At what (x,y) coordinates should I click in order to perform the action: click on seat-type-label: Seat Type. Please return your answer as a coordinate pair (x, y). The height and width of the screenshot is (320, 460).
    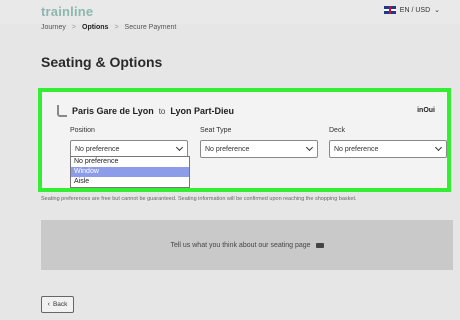
    Looking at the image, I should click on (216, 130).